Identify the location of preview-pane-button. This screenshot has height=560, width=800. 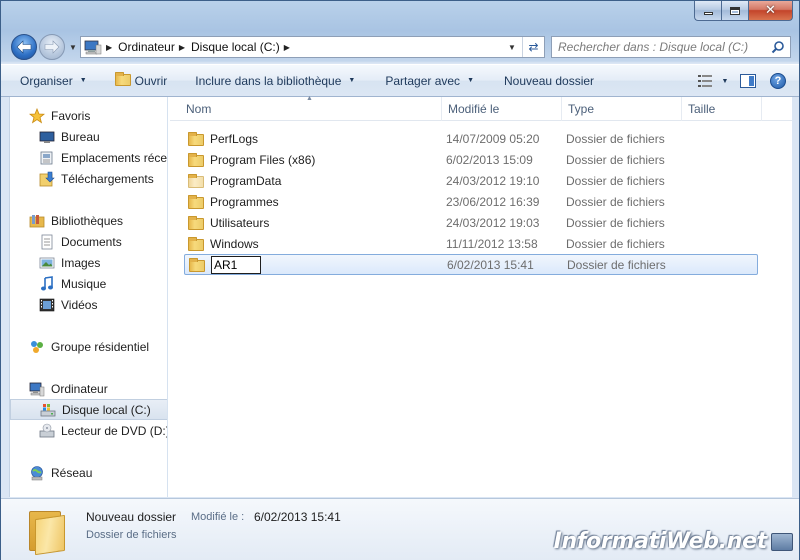
(748, 81).